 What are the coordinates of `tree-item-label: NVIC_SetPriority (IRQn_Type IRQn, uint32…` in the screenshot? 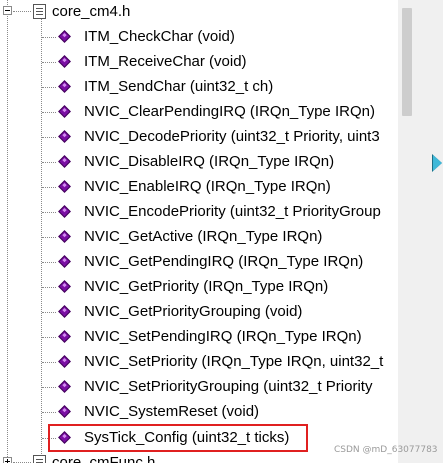 It's located at (234, 361).